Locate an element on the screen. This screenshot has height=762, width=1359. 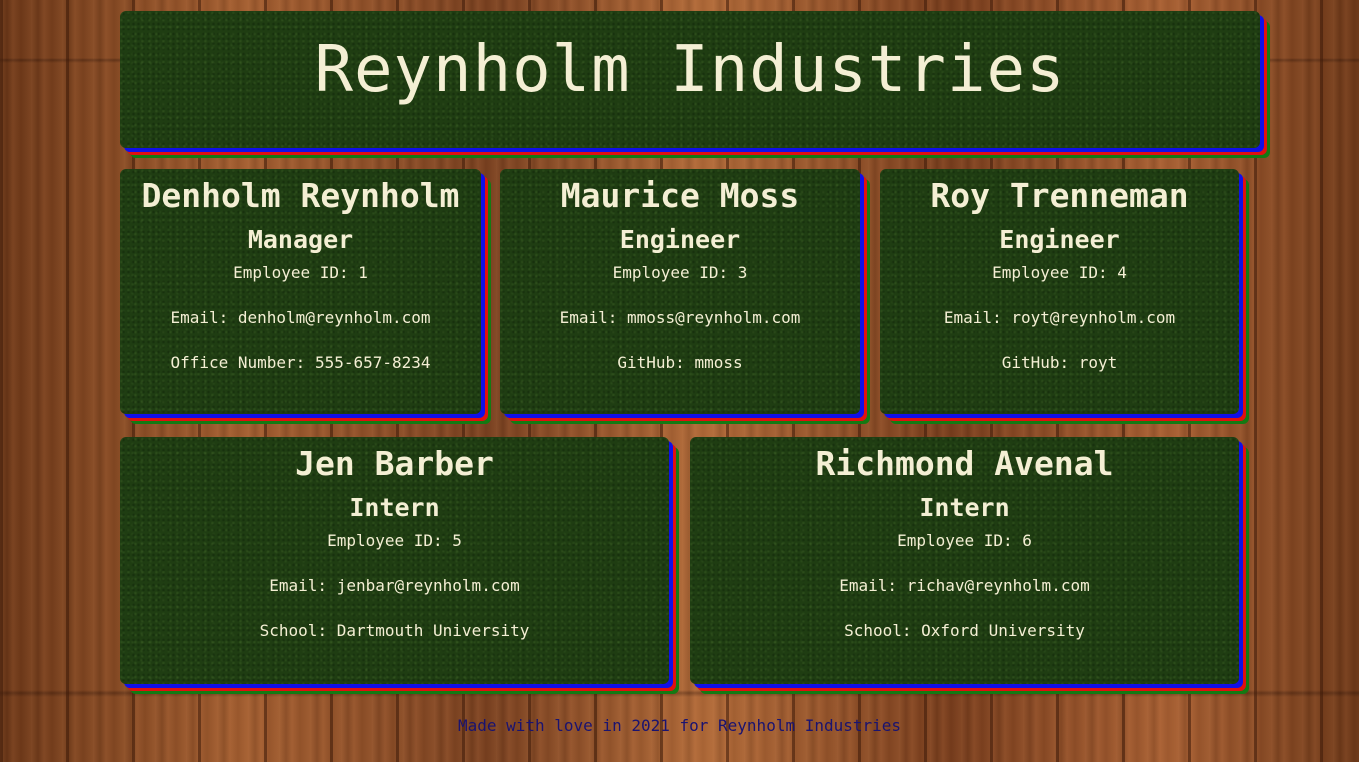
employee-email: Email: royt@reynholm.com is located at coordinates (1059, 317).